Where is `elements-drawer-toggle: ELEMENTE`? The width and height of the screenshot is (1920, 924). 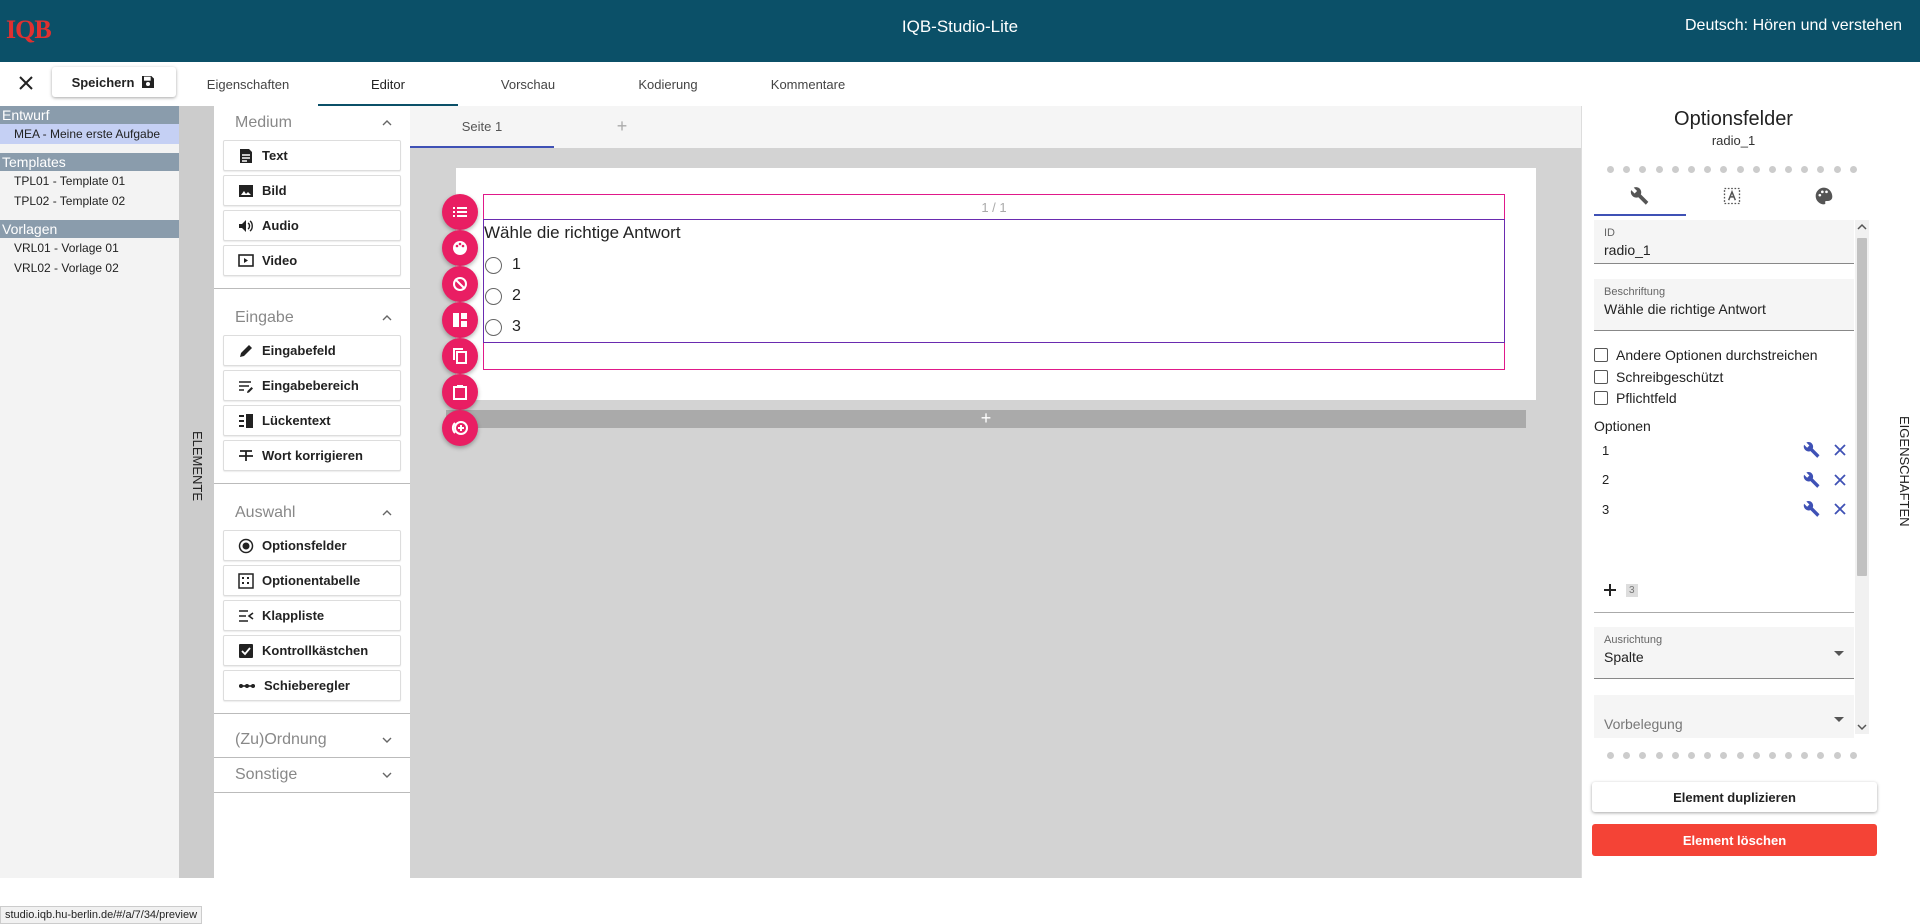 elements-drawer-toggle: ELEMENTE is located at coordinates (196, 492).